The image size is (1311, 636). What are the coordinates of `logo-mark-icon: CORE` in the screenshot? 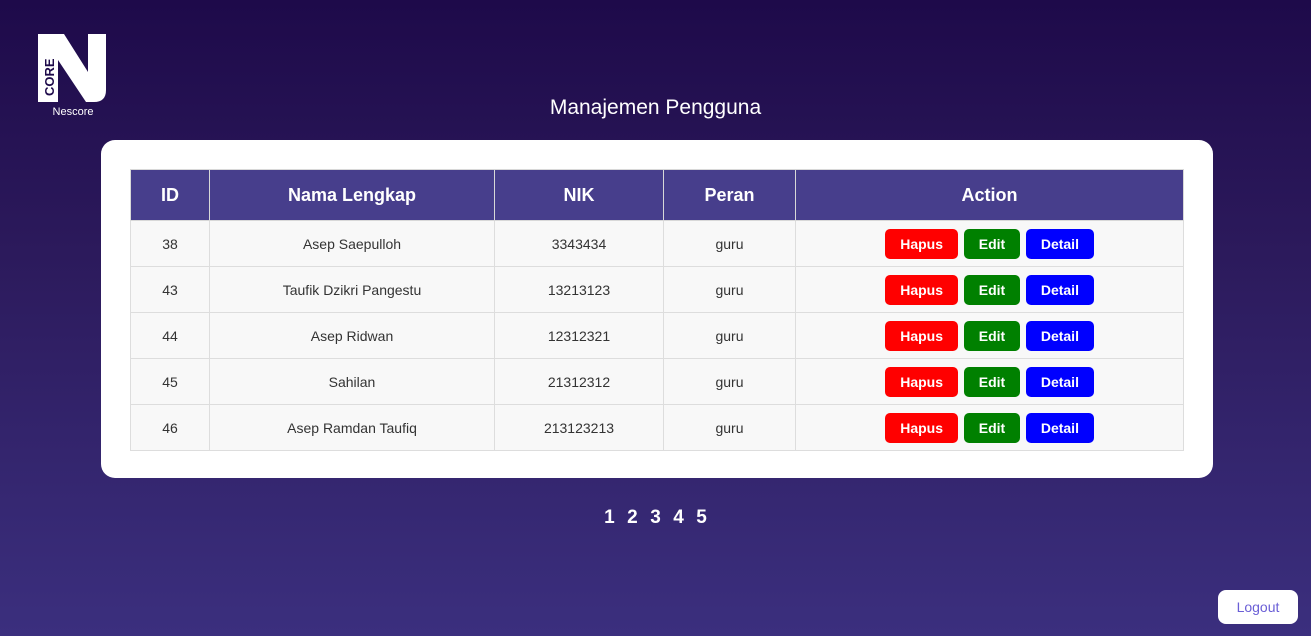 It's located at (72, 68).